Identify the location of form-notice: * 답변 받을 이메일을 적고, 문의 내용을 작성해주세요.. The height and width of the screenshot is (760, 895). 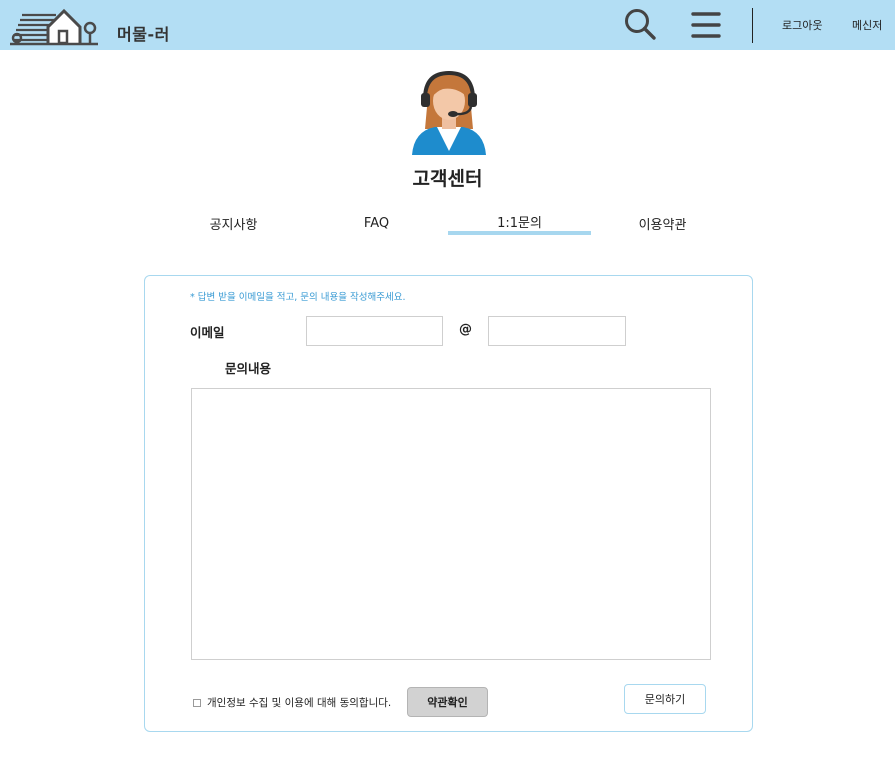
(298, 297).